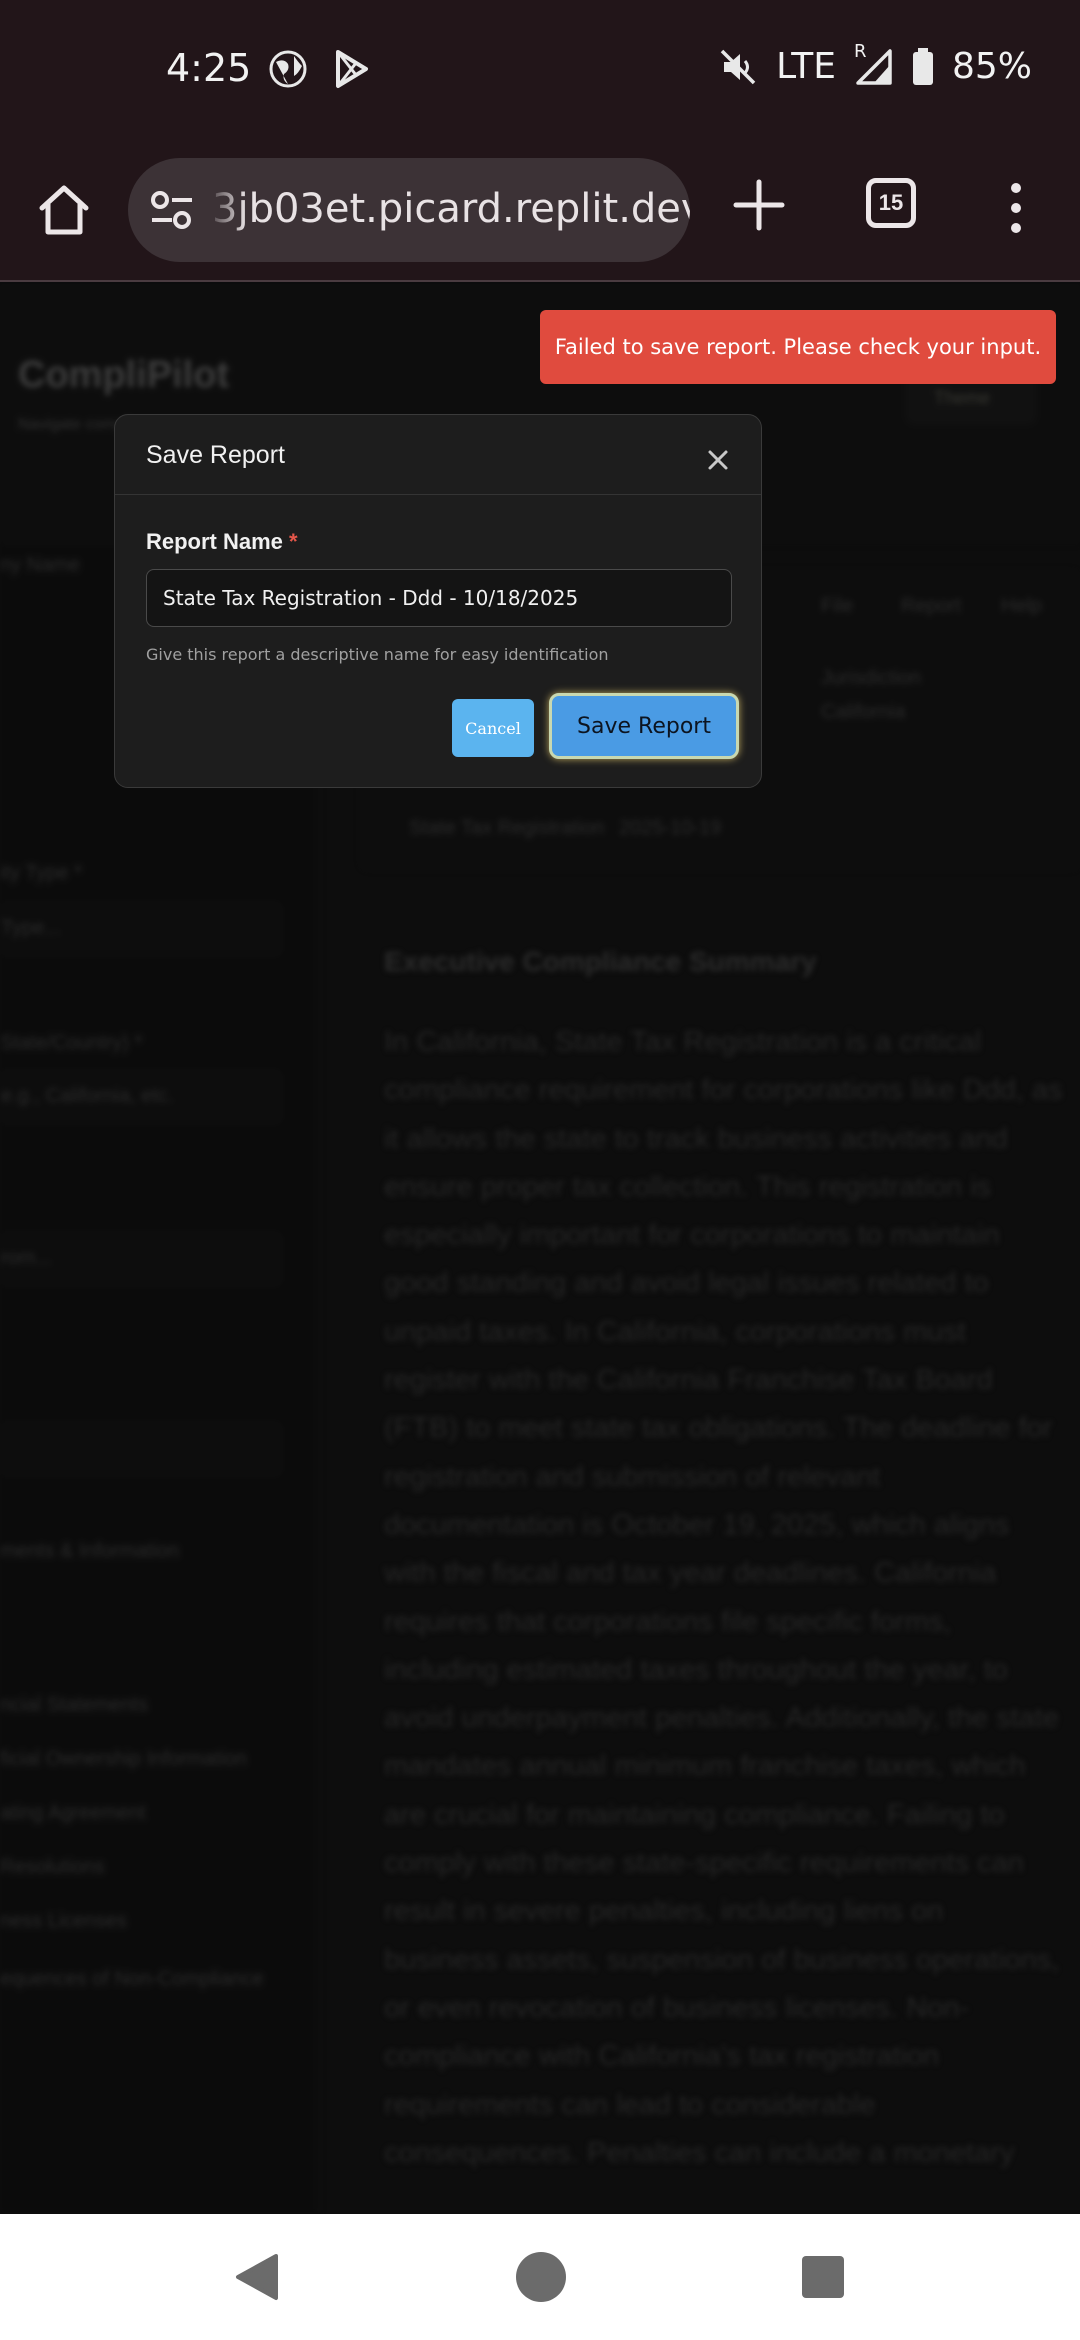 Image resolution: width=1080 pixels, height=2340 pixels. Describe the element at coordinates (439, 598) in the screenshot. I see `report-name-input` at that location.